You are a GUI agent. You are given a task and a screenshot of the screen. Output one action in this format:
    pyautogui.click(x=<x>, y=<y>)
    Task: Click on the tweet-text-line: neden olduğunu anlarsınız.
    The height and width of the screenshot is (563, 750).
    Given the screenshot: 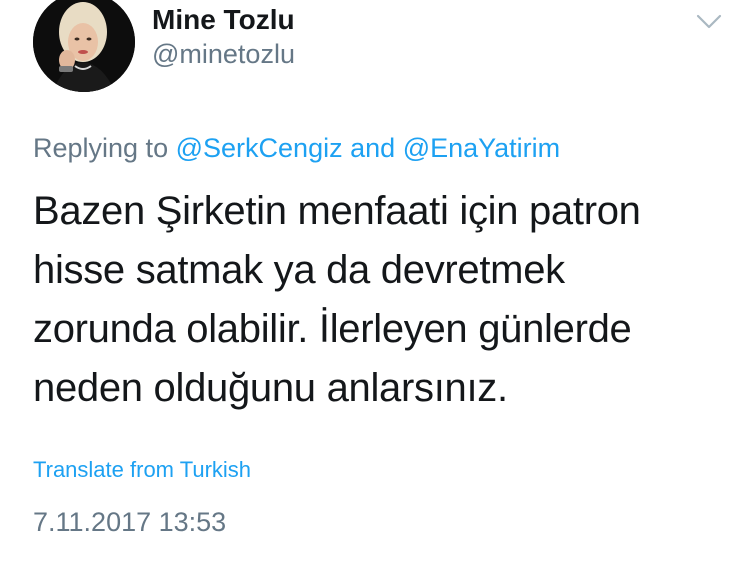 What is the action you would take?
    pyautogui.click(x=270, y=388)
    